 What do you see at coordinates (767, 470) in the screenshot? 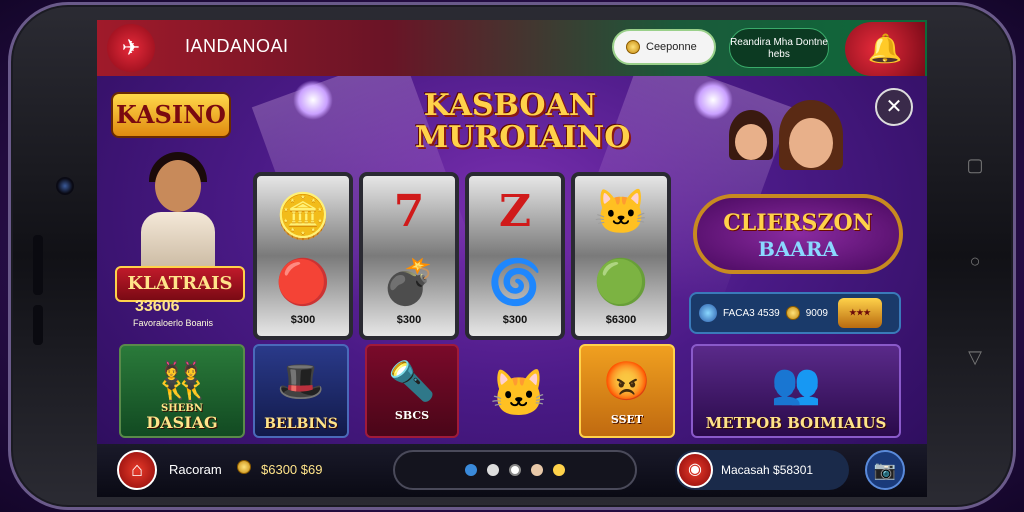
I see `message-label: Macasah $58301` at bounding box center [767, 470].